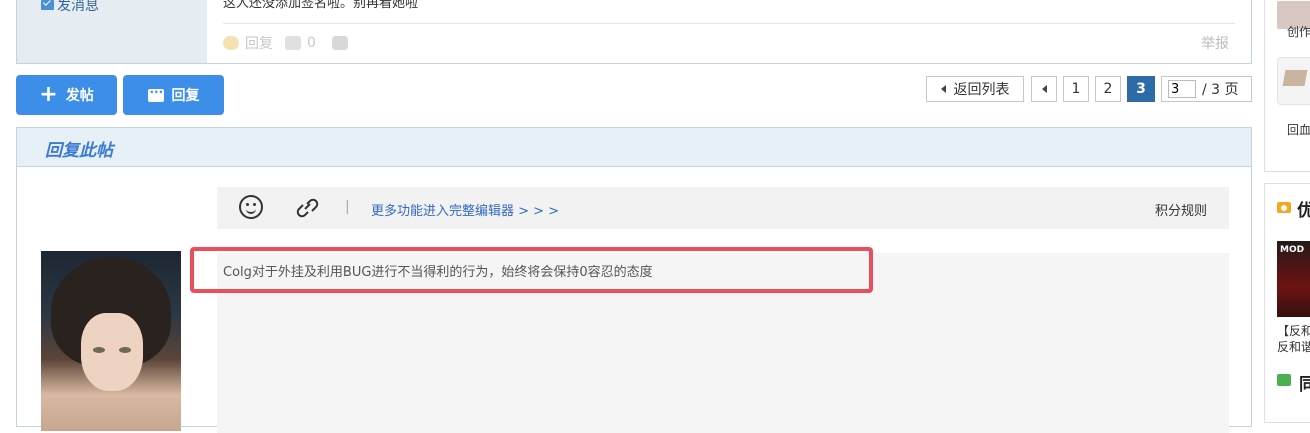 This screenshot has width=1310, height=433. Describe the element at coordinates (321, 5) in the screenshot. I see `post-signature: 这人还没添加签名啦。别再看她啦` at that location.